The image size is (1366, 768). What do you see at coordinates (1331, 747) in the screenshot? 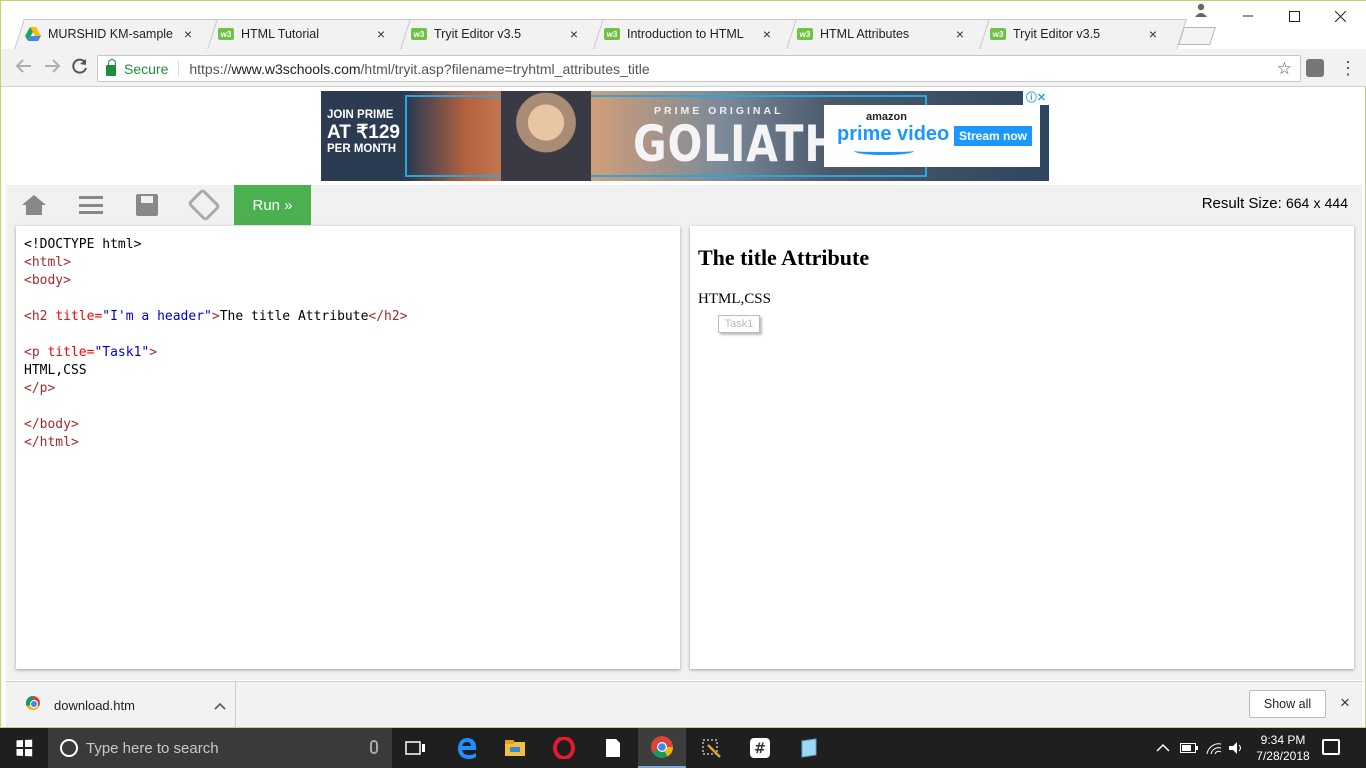
I see `action-center-icon` at bounding box center [1331, 747].